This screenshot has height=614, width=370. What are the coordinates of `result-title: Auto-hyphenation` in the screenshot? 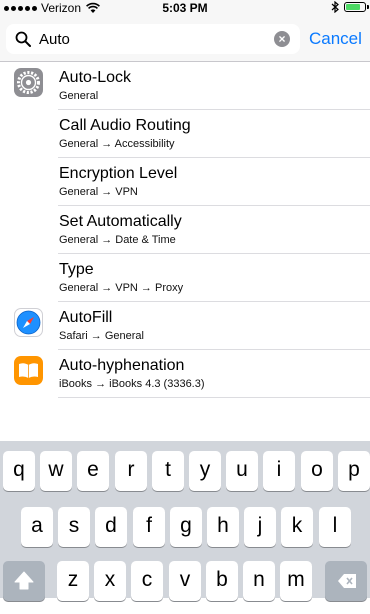 It's located at (122, 365).